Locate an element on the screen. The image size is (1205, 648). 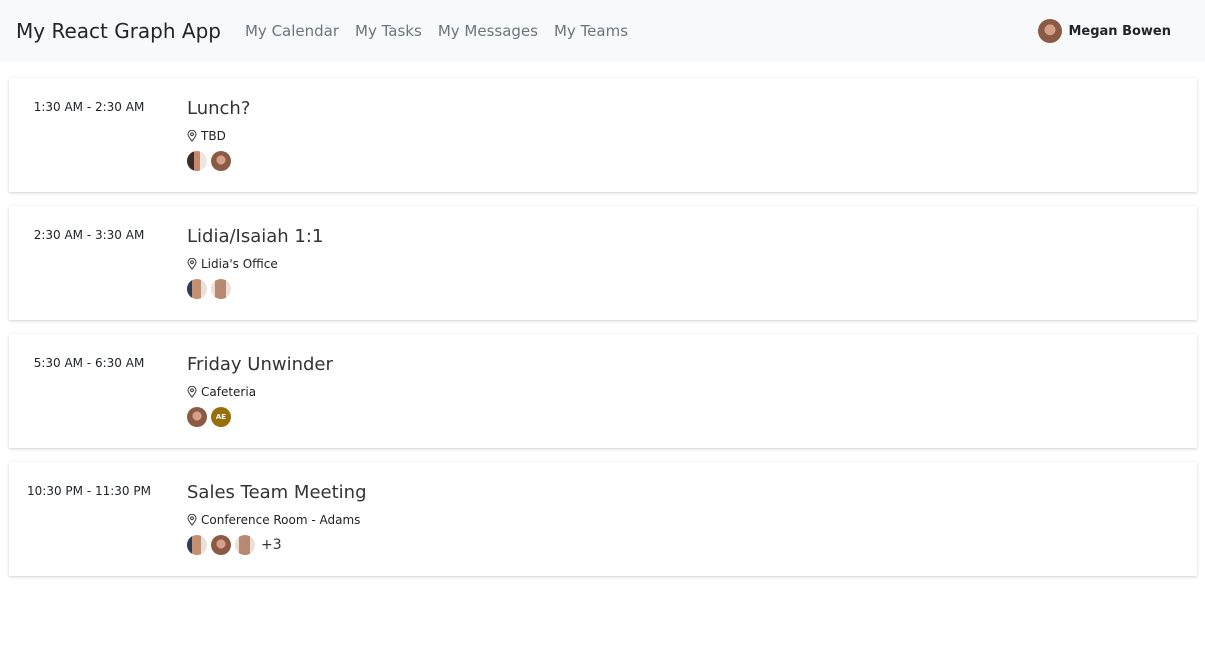
event-location: Cafeteria is located at coordinates (260, 392).